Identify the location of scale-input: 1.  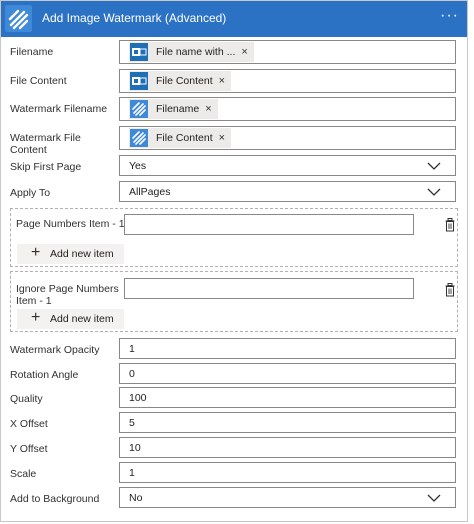
(287, 472).